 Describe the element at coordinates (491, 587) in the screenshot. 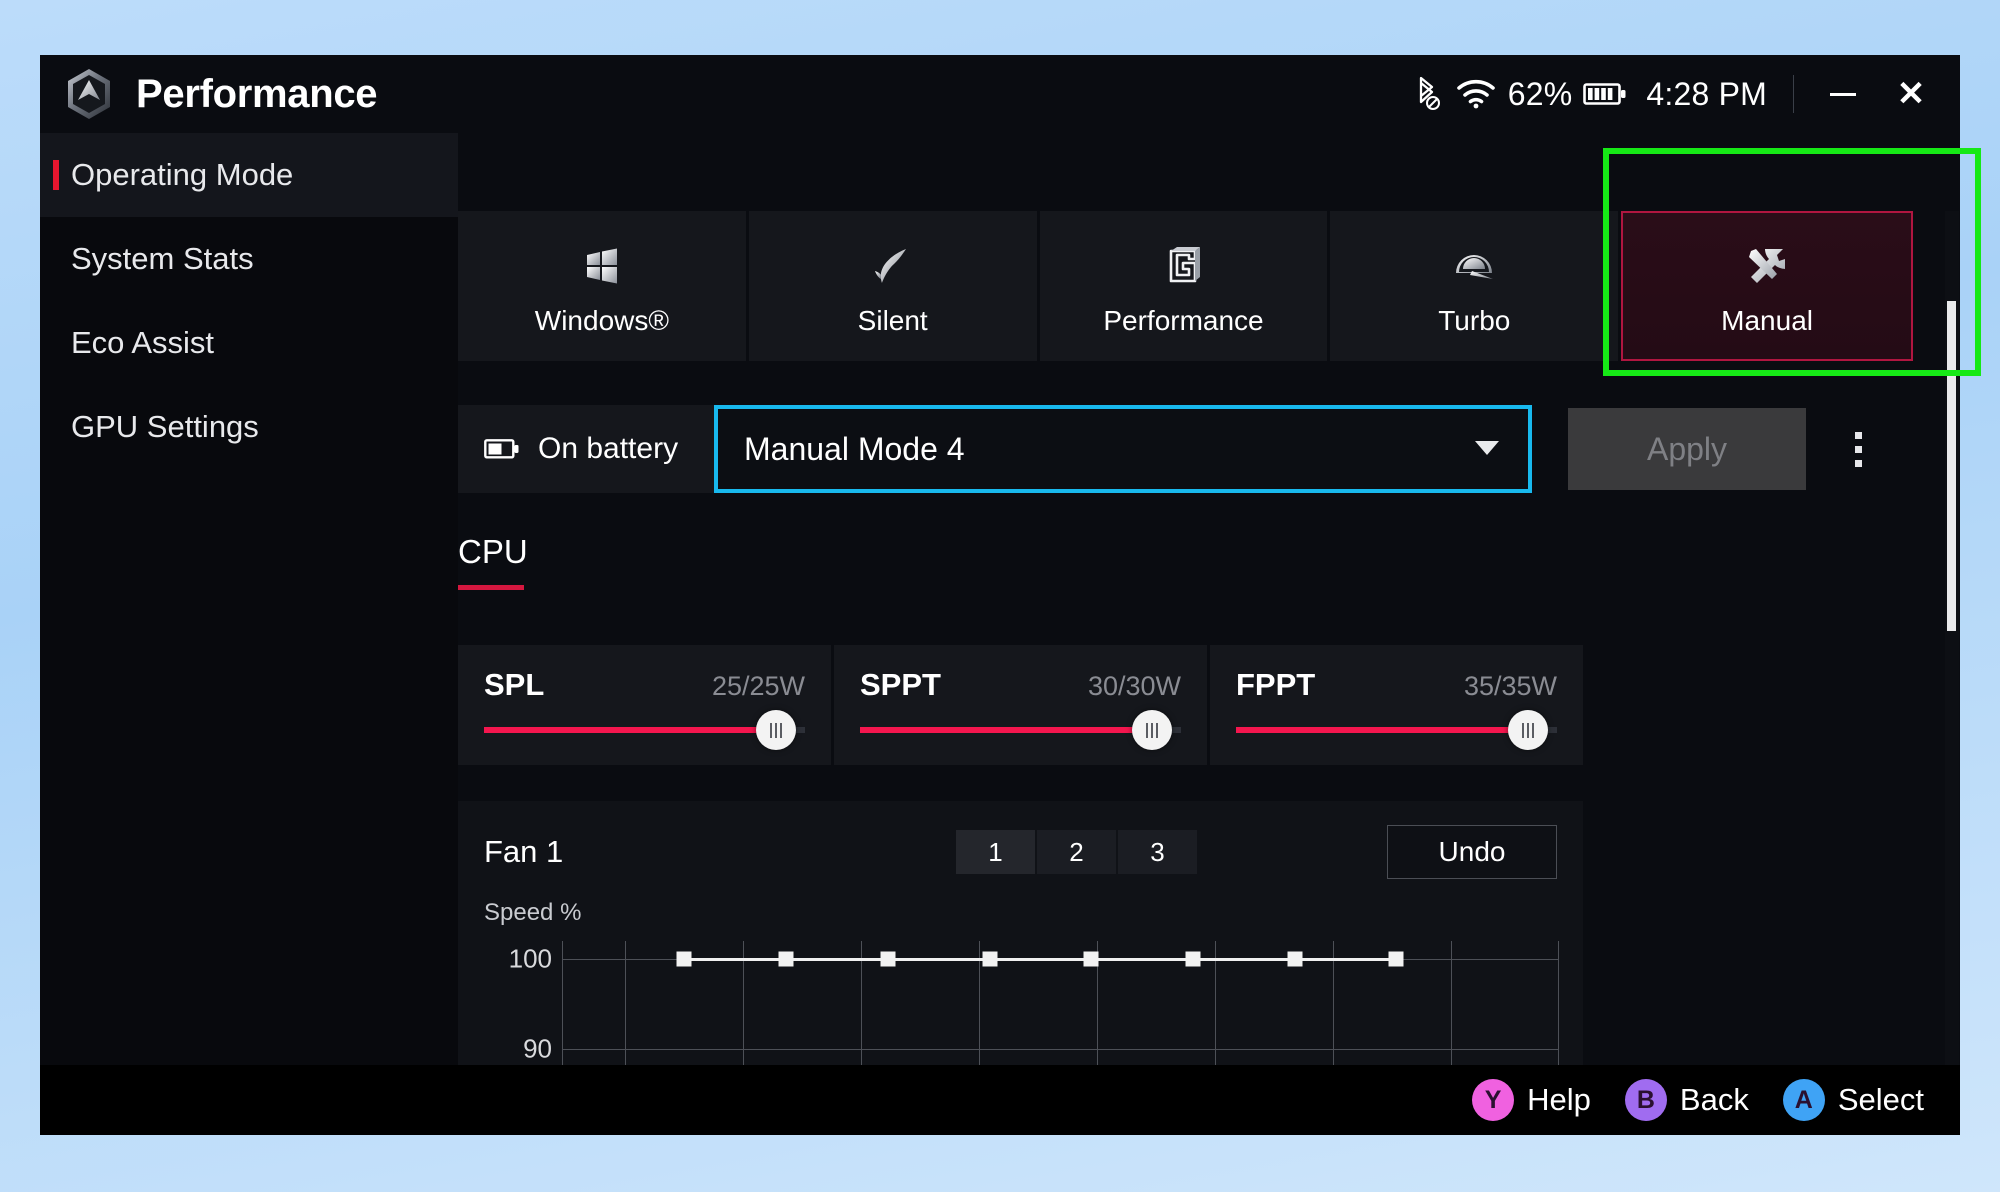

I see `cpu-section-underline` at that location.